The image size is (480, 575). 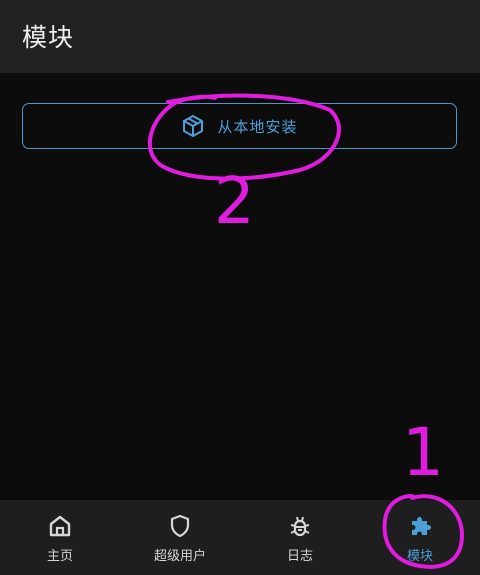 I want to click on box-icon, so click(x=193, y=126).